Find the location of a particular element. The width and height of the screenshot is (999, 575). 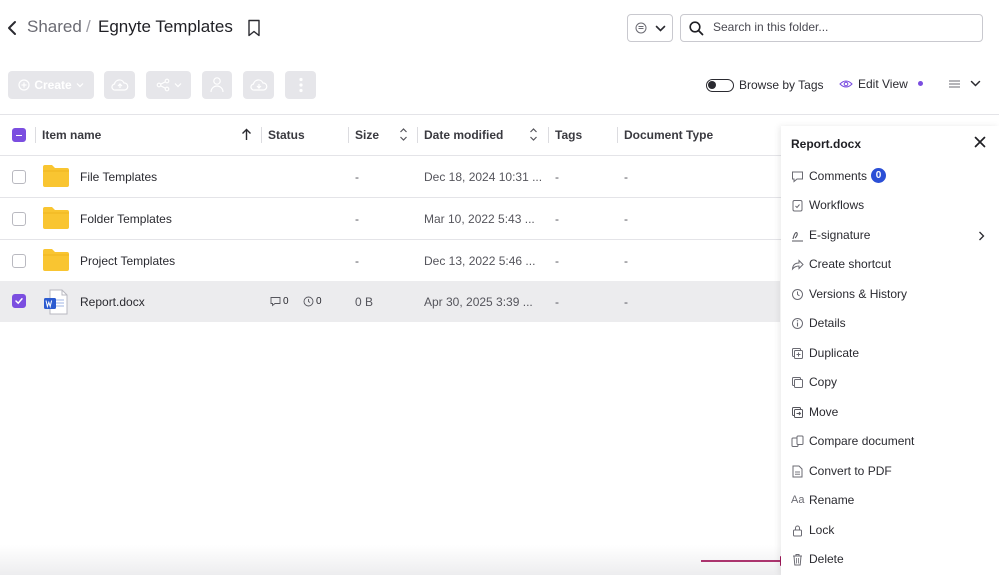

column-header-status: Status is located at coordinates (286, 135).